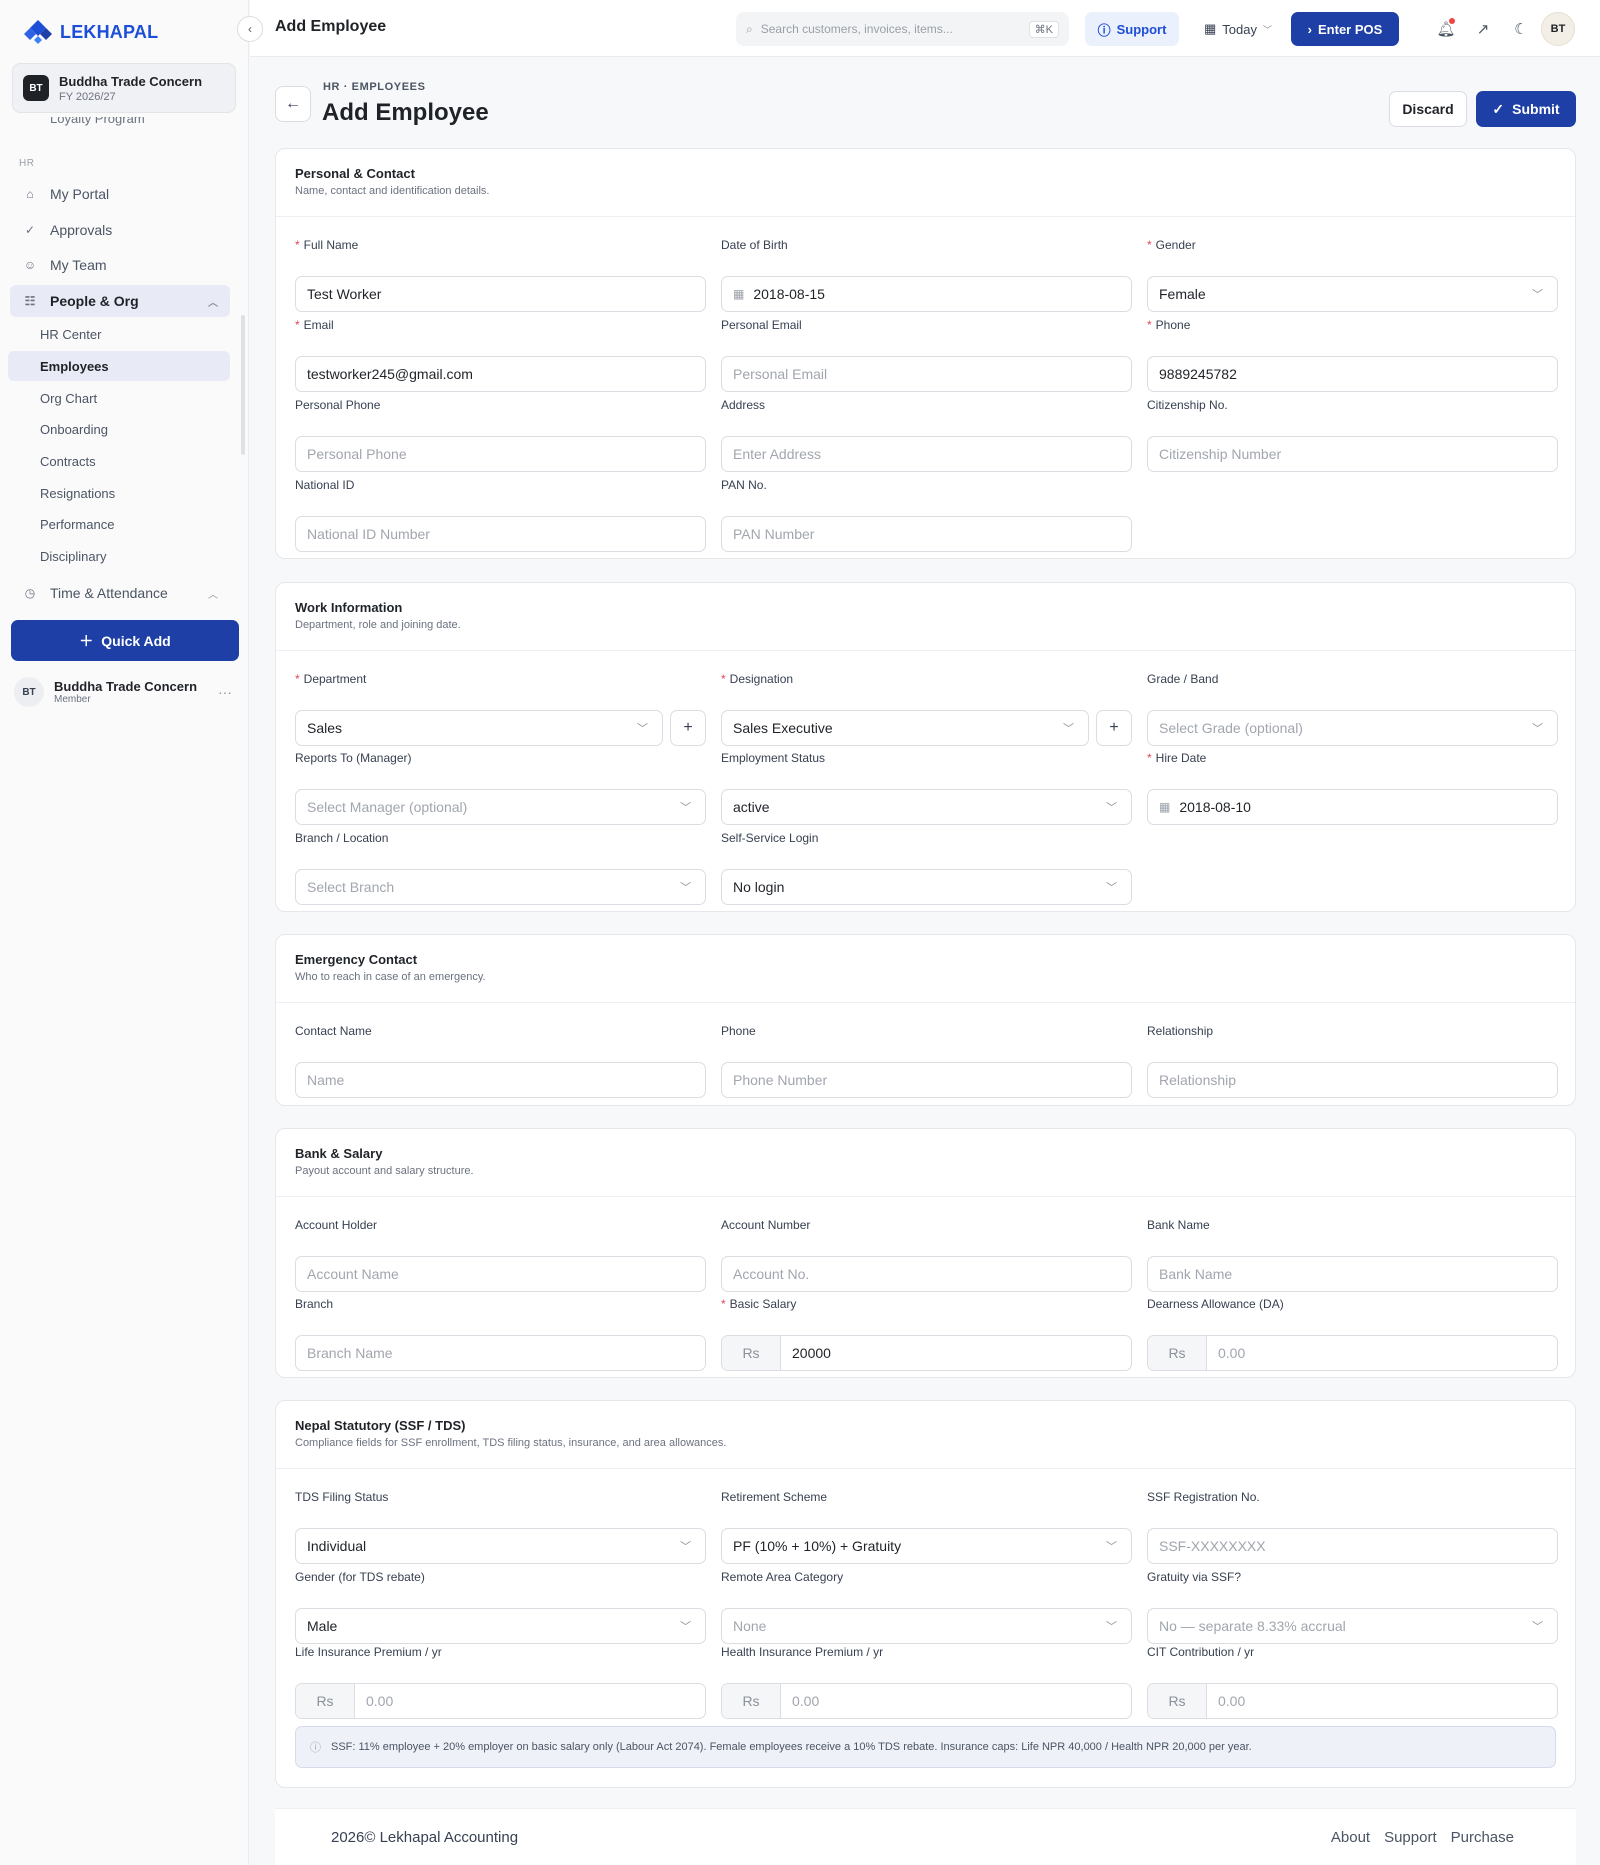  Describe the element at coordinates (926, 1701) in the screenshot. I see `health-insurance-input: Rs 0.00` at that location.